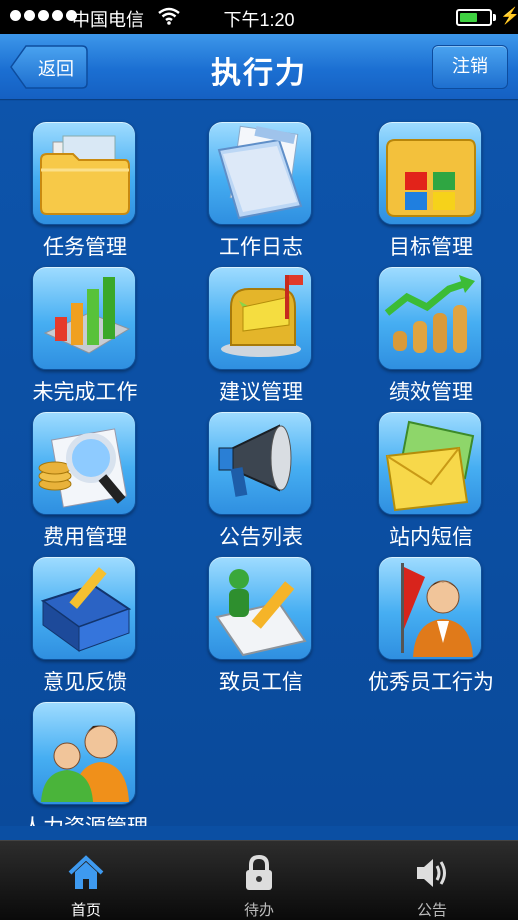  Describe the element at coordinates (259, 20) in the screenshot. I see `clock: 下午1:20` at that location.